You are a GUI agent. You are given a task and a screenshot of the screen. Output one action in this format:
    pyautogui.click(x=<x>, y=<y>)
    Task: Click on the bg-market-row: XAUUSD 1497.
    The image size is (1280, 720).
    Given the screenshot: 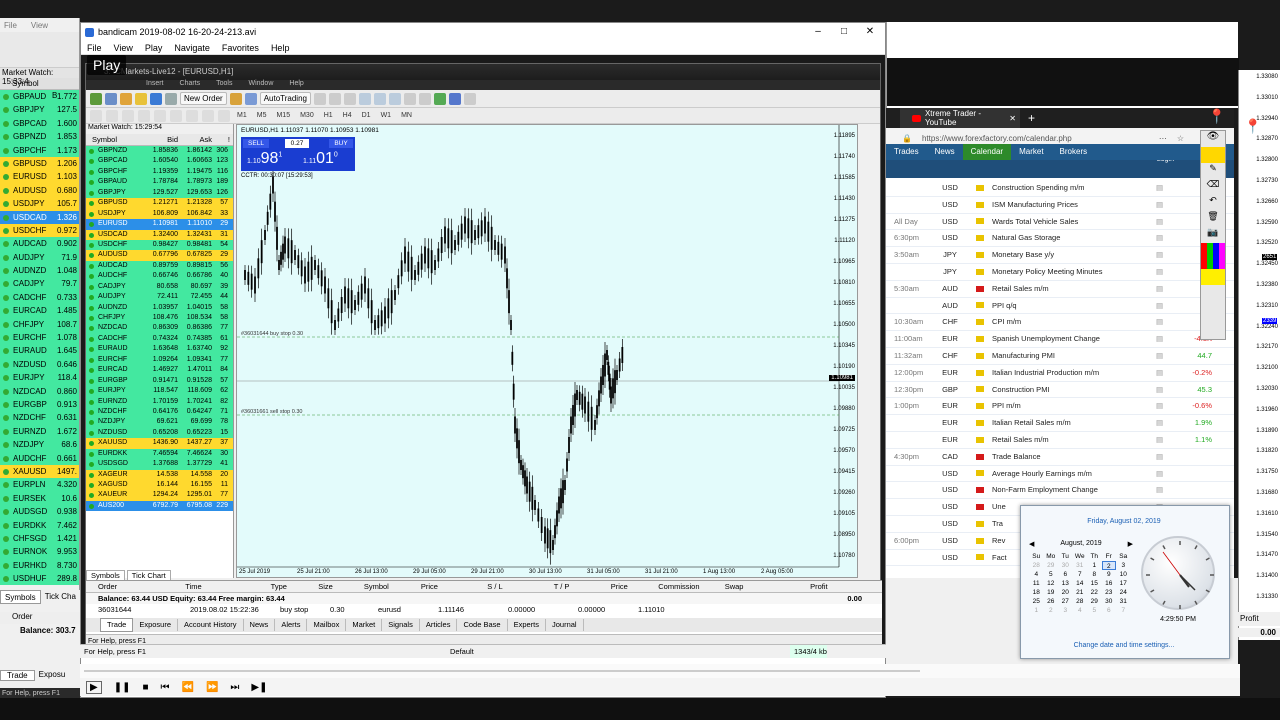 What is the action you would take?
    pyautogui.click(x=39, y=471)
    